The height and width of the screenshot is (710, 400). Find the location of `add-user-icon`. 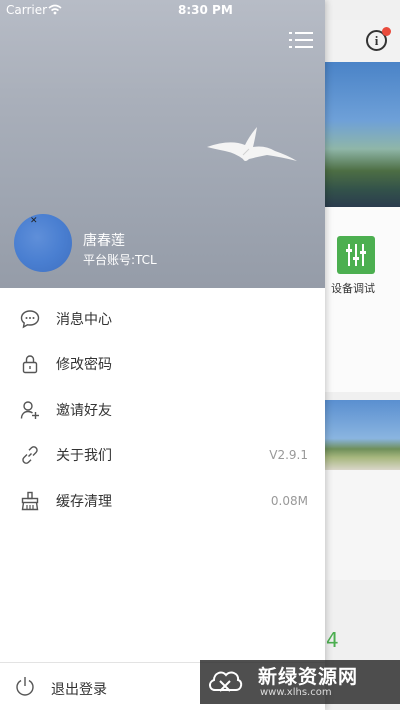

add-user-icon is located at coordinates (29, 410).